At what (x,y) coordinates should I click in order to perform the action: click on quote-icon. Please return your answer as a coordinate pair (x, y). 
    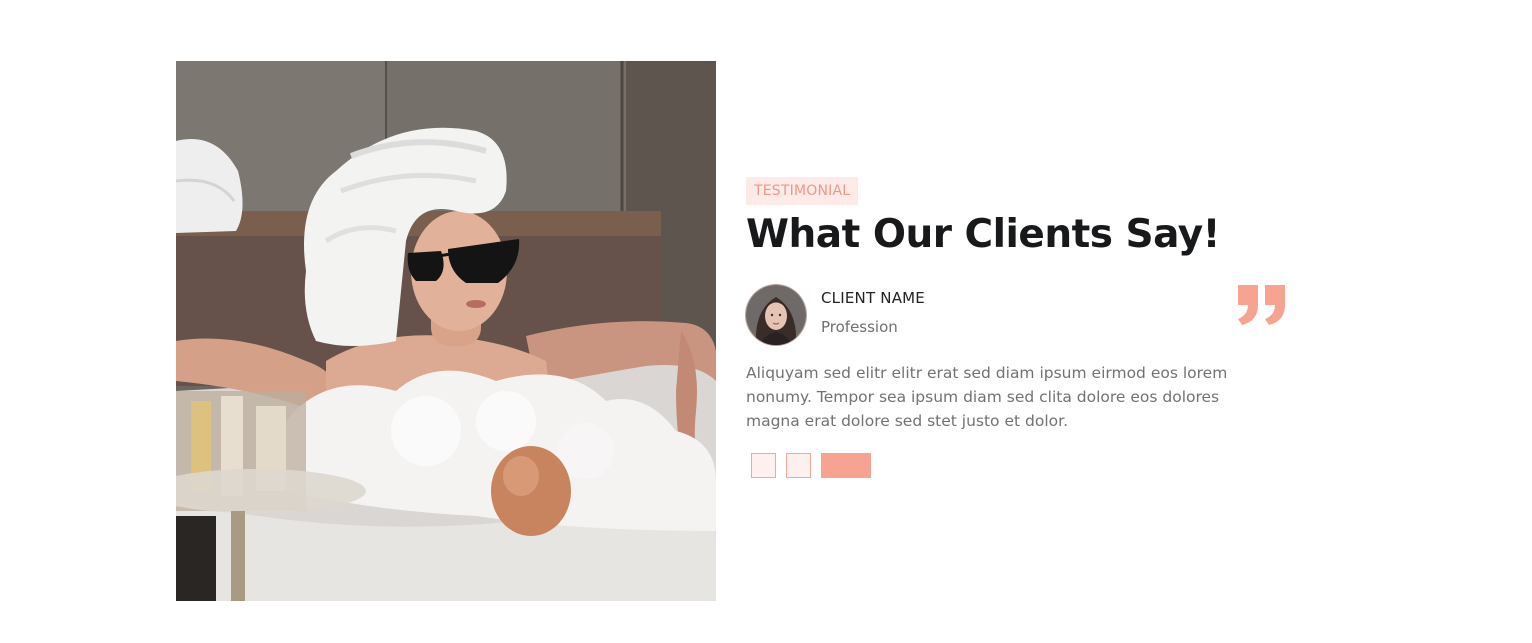
    Looking at the image, I should click on (1261, 305).